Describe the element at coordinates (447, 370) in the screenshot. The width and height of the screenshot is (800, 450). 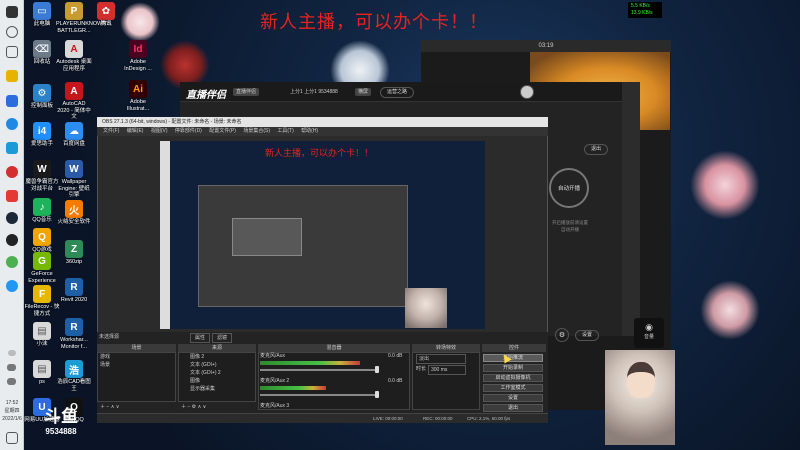
I see `transition-duration-input: 300 ms` at that location.